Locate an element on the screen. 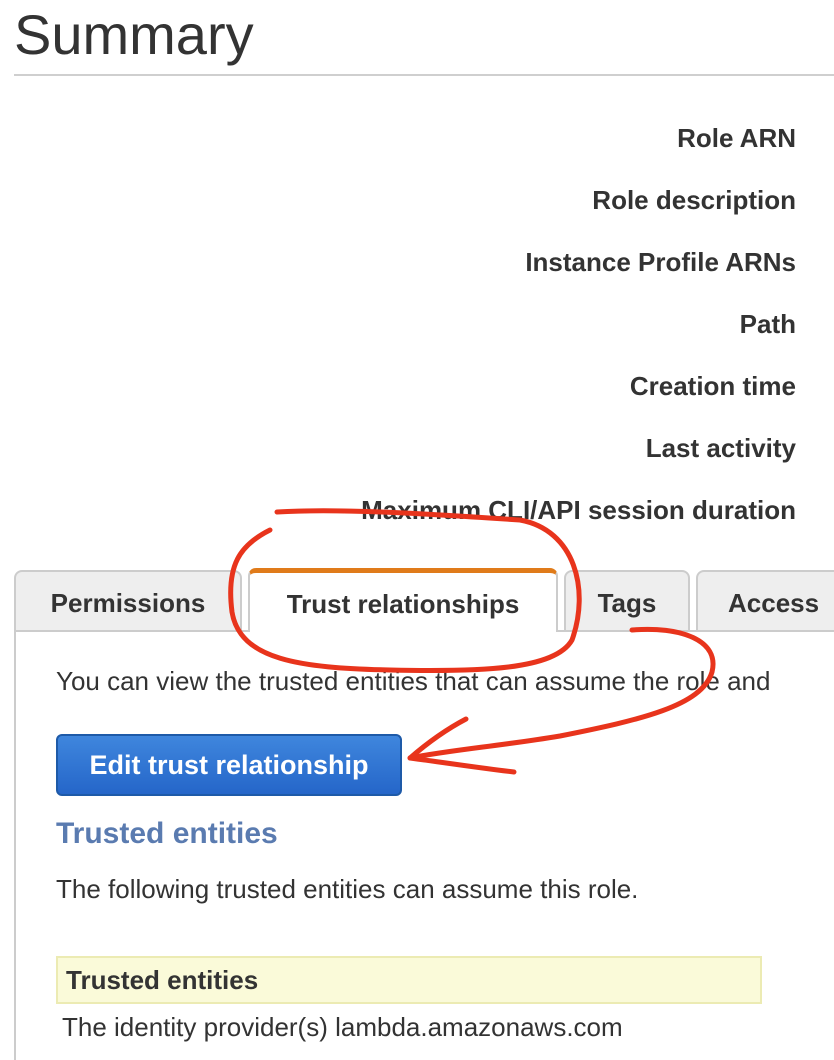 The height and width of the screenshot is (1060, 834). summary-label-role-arn: Role ARN is located at coordinates (736, 138).